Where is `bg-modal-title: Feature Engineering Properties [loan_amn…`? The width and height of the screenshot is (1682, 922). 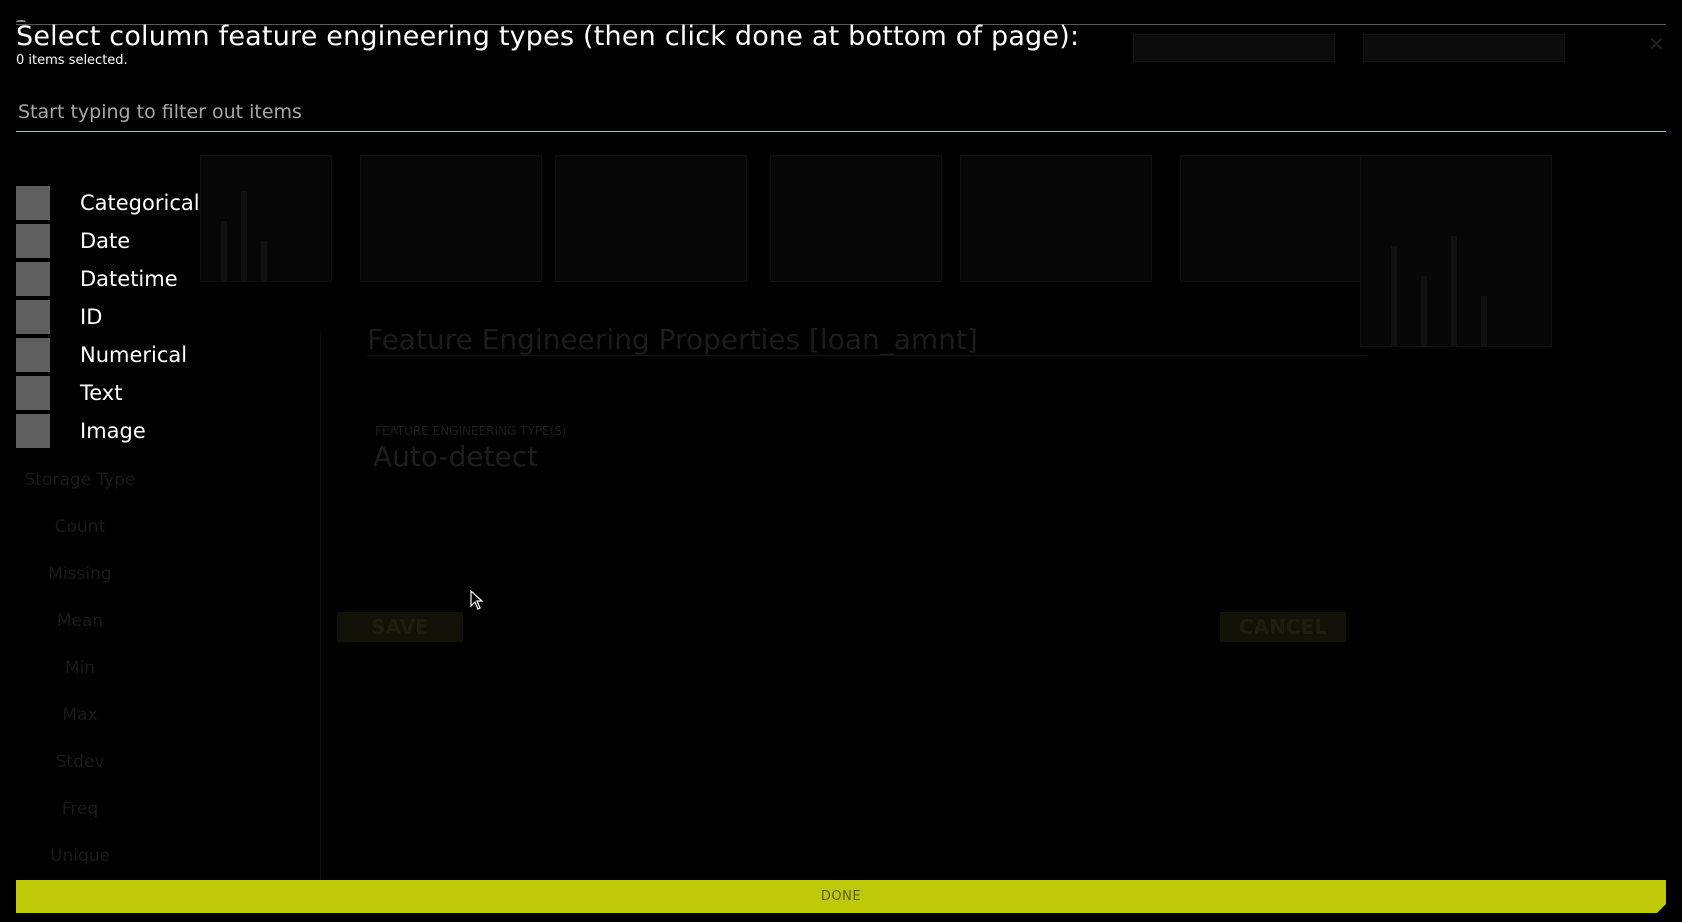 bg-modal-title: Feature Engineering Properties [loan_amn… is located at coordinates (672, 339).